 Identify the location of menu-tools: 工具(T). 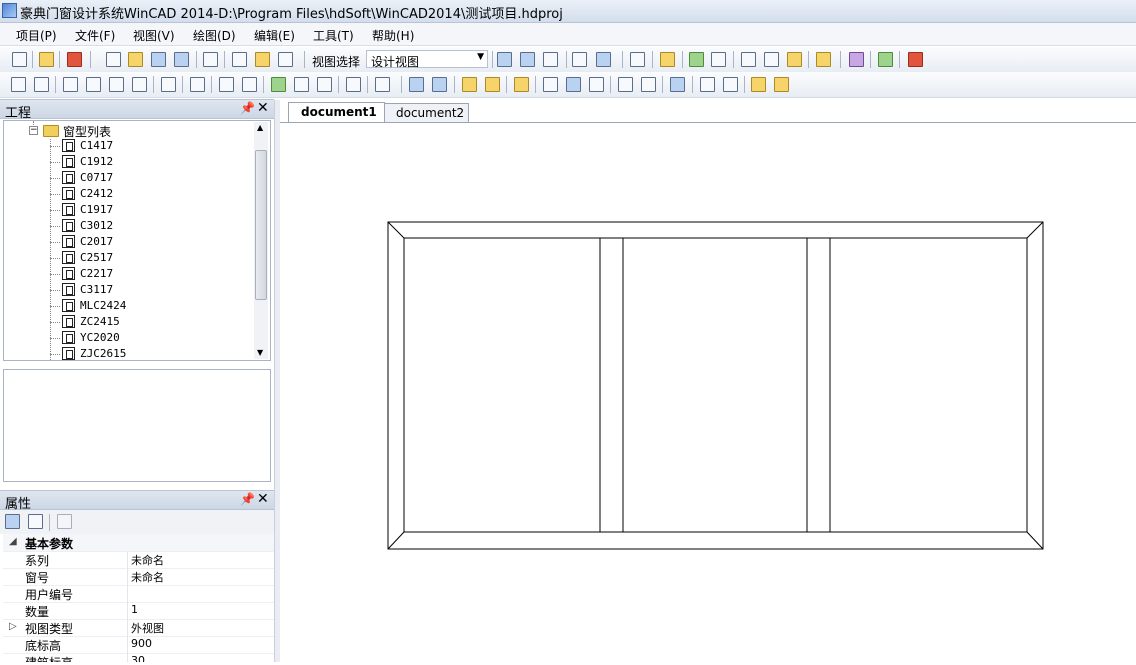
(333, 35).